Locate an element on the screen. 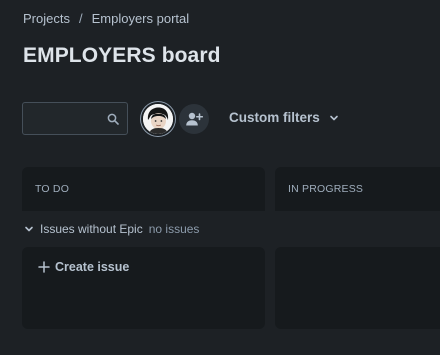 This screenshot has height=355, width=440. custom-filters-dropdown: Custom filters is located at coordinates (284, 117).